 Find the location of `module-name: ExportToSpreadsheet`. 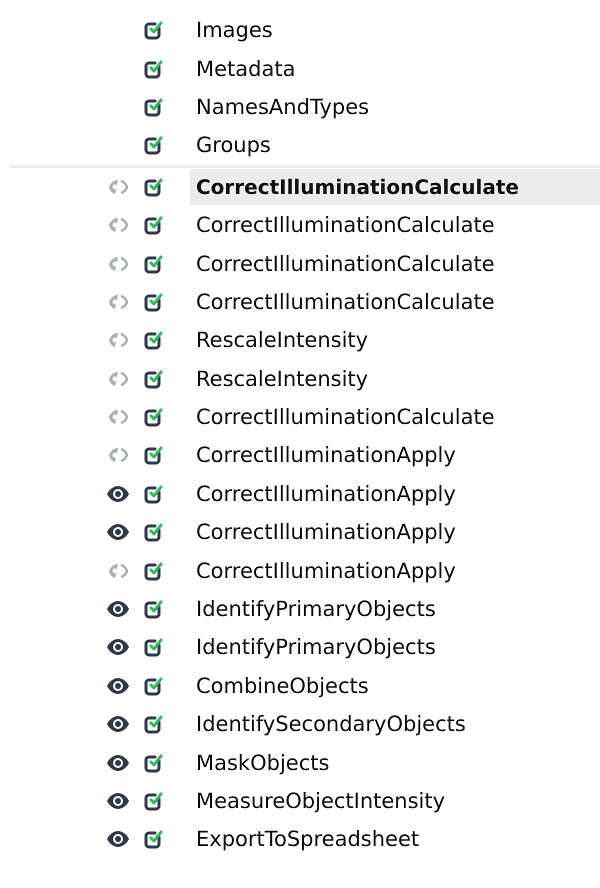

module-name: ExportToSpreadsheet is located at coordinates (308, 839).